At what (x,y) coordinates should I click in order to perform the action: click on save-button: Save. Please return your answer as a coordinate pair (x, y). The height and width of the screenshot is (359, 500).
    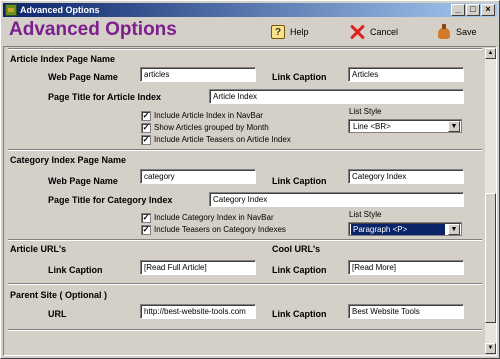
    Looking at the image, I should click on (457, 32).